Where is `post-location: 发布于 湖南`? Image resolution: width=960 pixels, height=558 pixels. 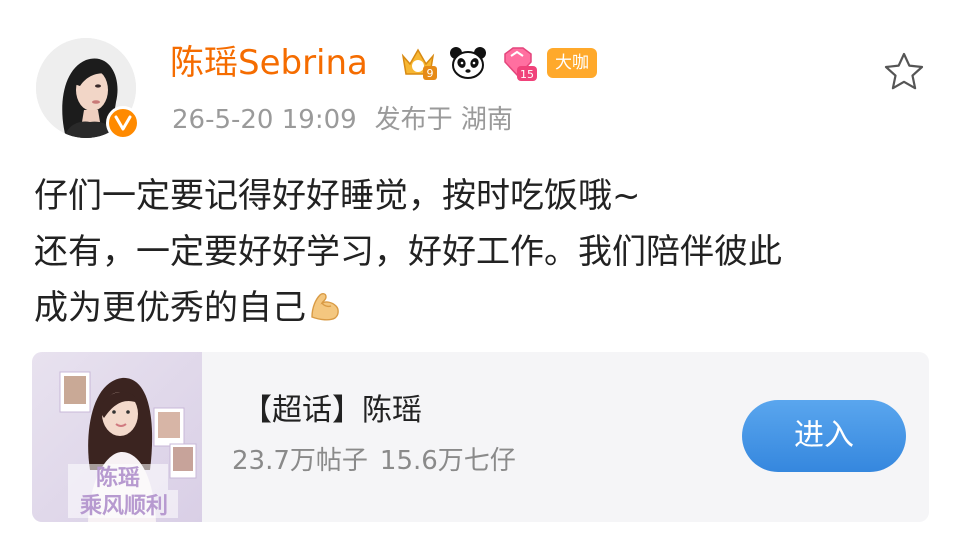 post-location: 发布于 湖南 is located at coordinates (443, 120).